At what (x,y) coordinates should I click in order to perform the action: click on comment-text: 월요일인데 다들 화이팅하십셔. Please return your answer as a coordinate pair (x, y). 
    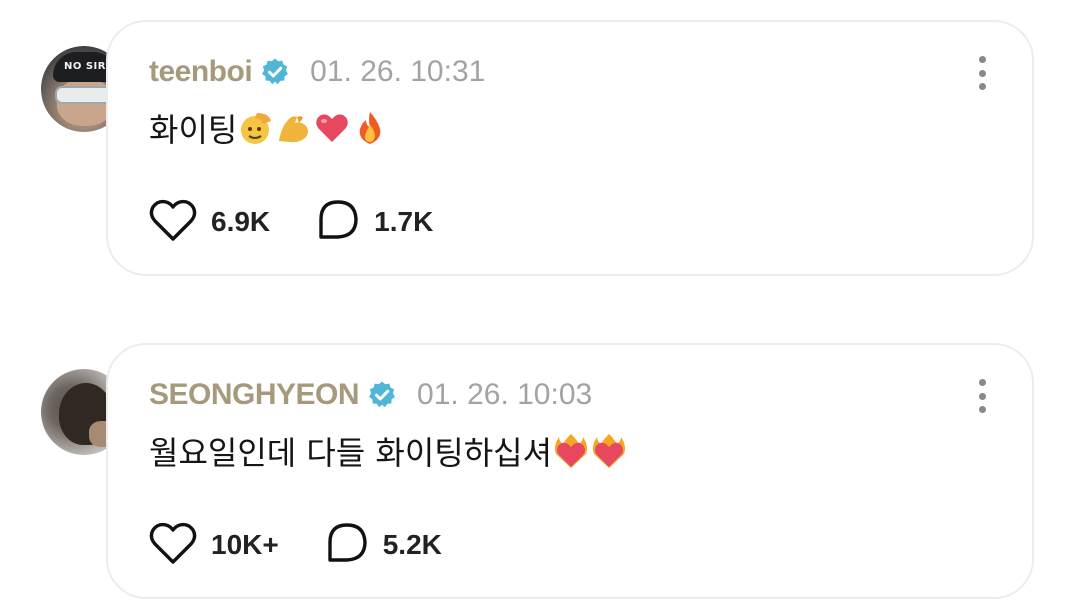
    Looking at the image, I should click on (388, 456).